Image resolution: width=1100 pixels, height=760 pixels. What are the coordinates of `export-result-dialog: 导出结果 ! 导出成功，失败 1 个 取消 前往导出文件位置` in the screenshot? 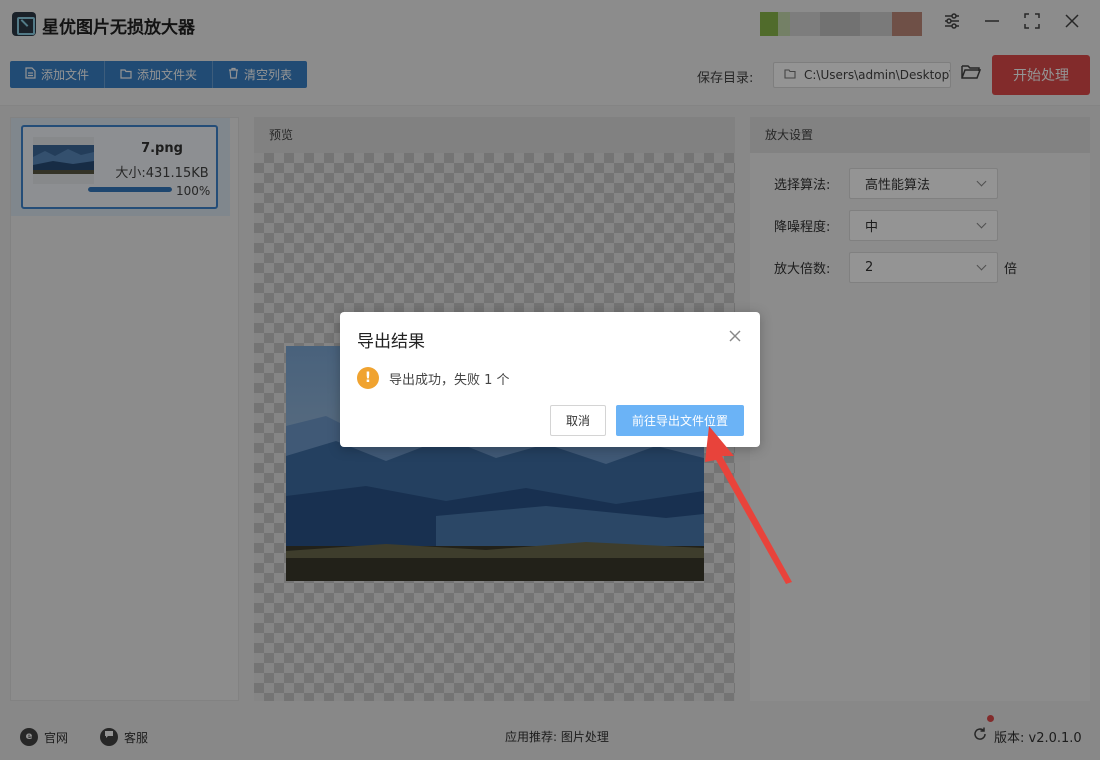 It's located at (550, 379).